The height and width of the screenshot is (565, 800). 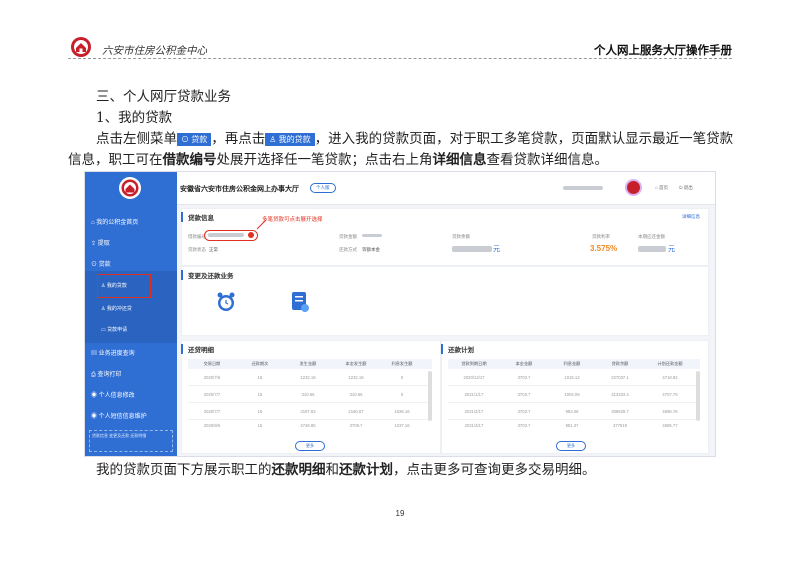 I want to click on document-icon, so click(x=300, y=302).